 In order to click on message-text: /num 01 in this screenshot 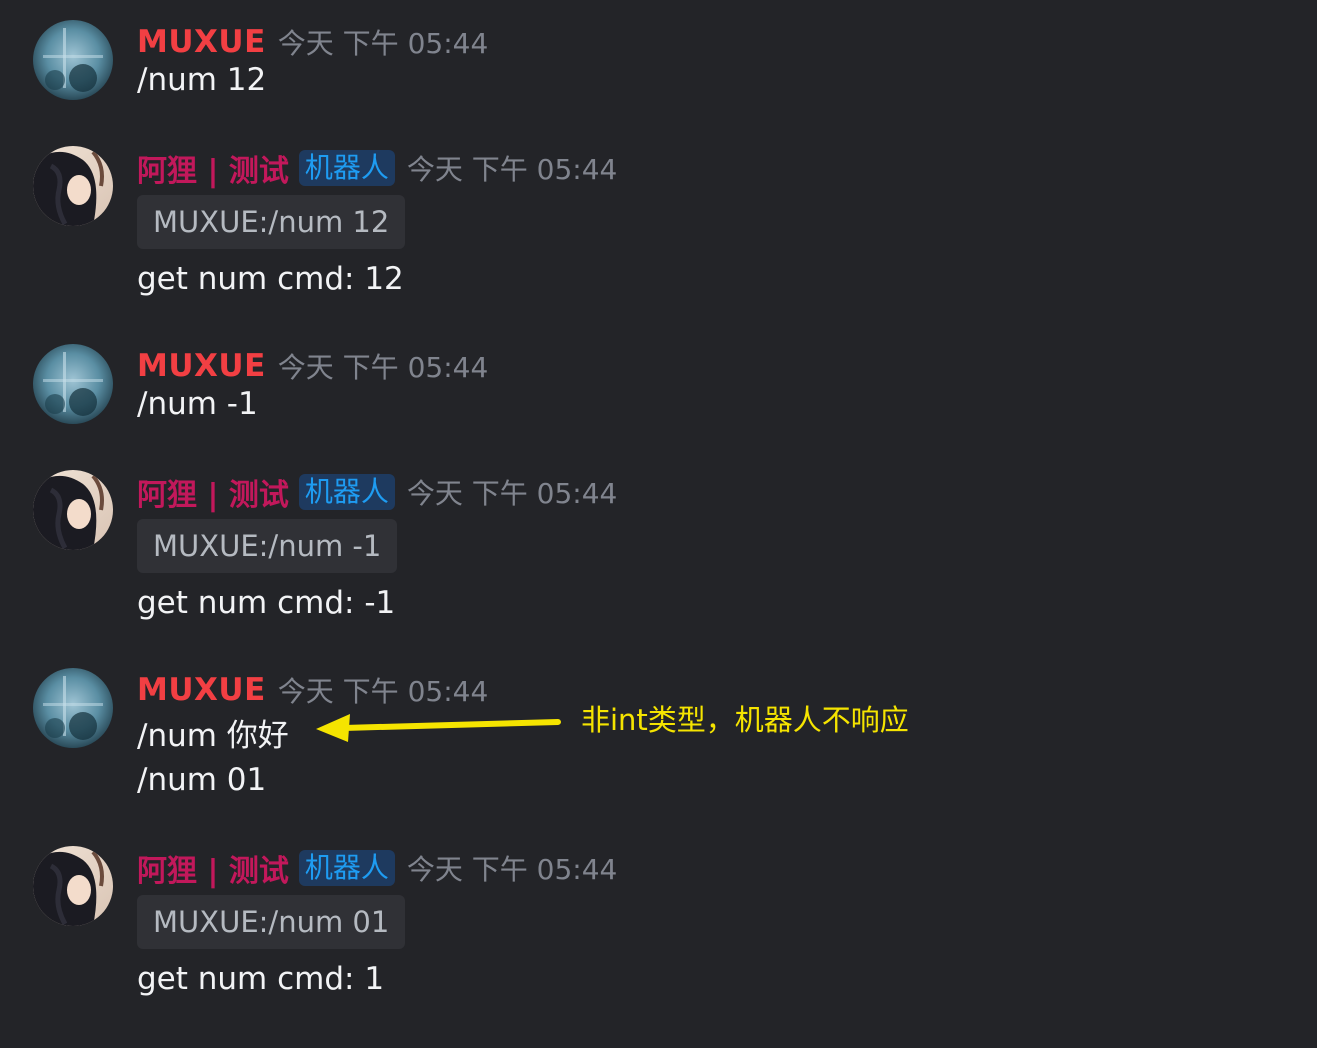, I will do `click(202, 780)`.